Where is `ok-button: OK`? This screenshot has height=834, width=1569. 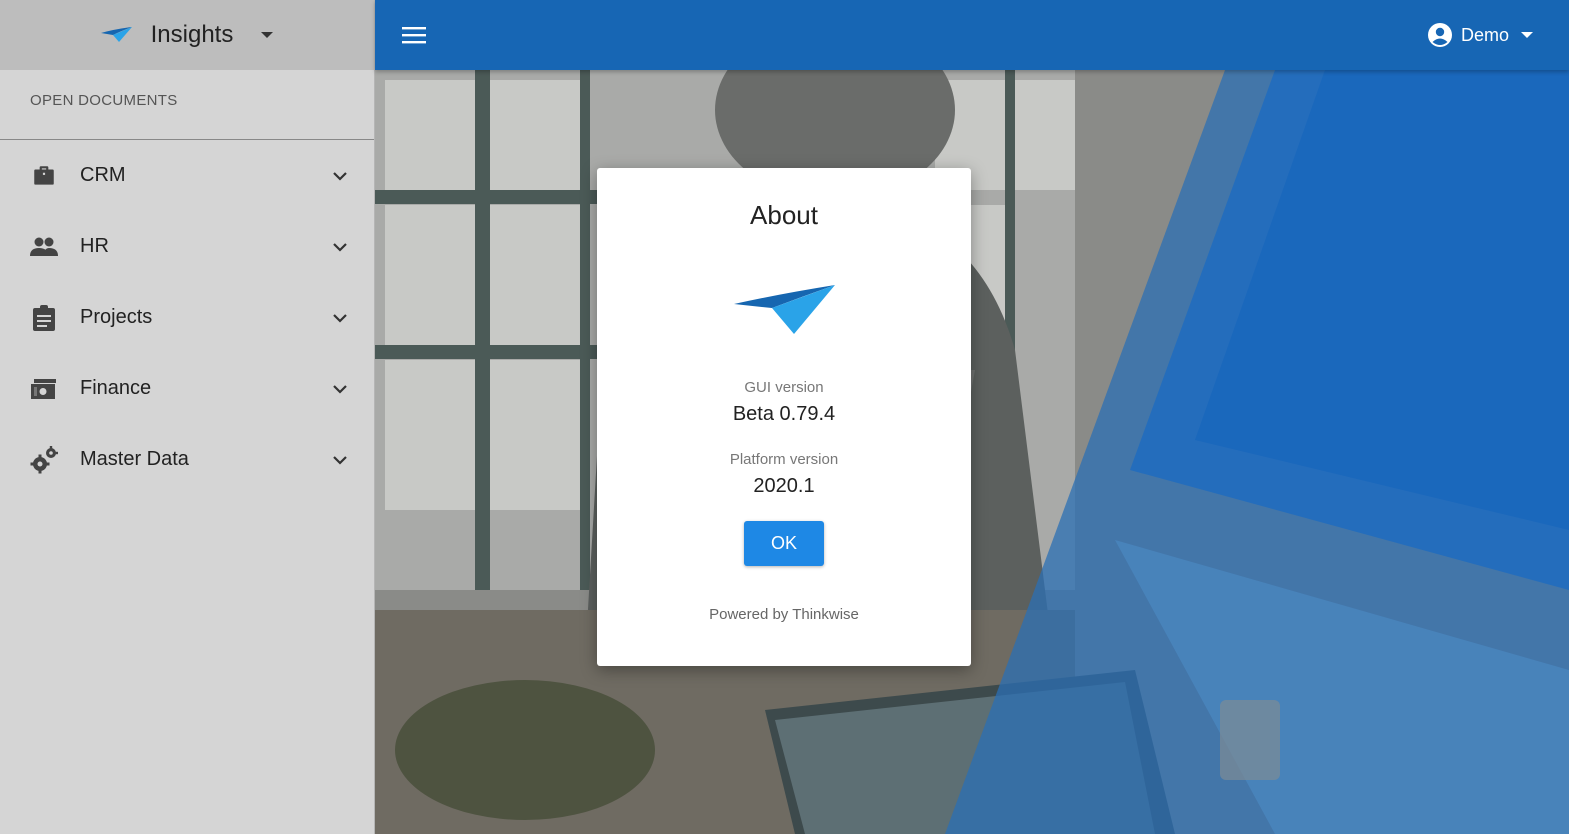
ok-button: OK is located at coordinates (784, 543).